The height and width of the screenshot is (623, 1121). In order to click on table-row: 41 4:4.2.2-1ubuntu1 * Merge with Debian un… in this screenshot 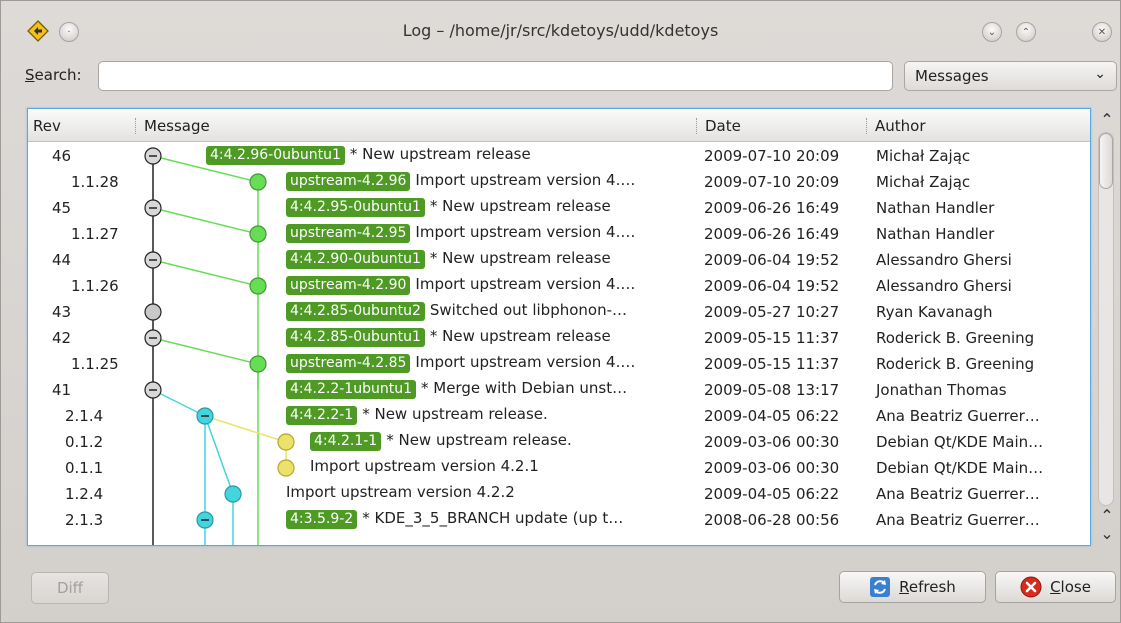, I will do `click(559, 390)`.